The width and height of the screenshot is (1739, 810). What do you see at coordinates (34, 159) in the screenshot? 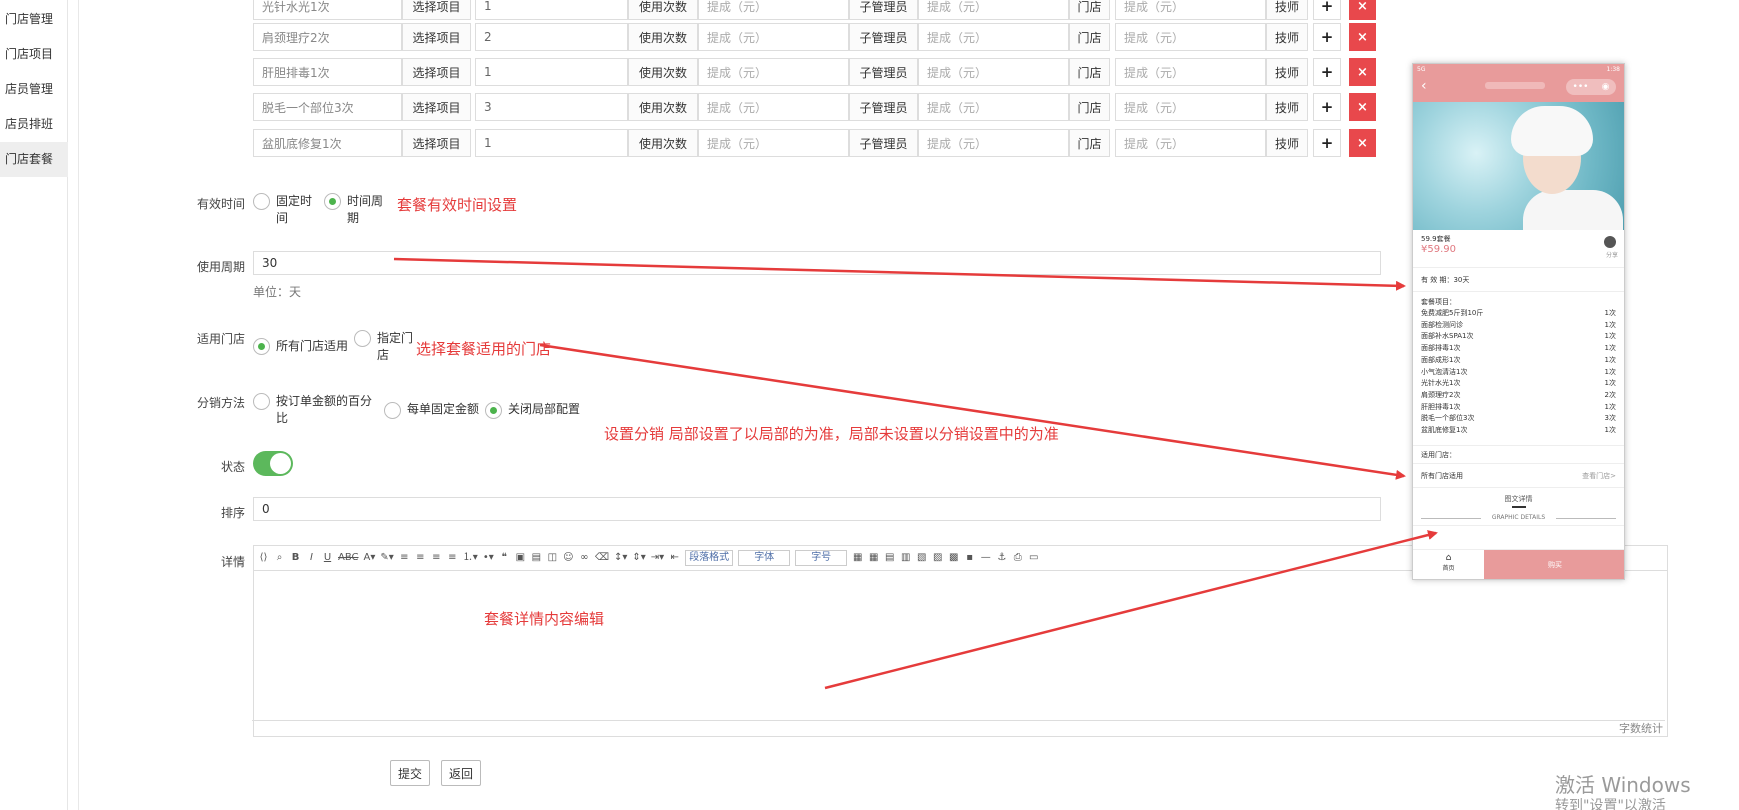
I see `sidebar-item-store-packages: 门店套餐` at bounding box center [34, 159].